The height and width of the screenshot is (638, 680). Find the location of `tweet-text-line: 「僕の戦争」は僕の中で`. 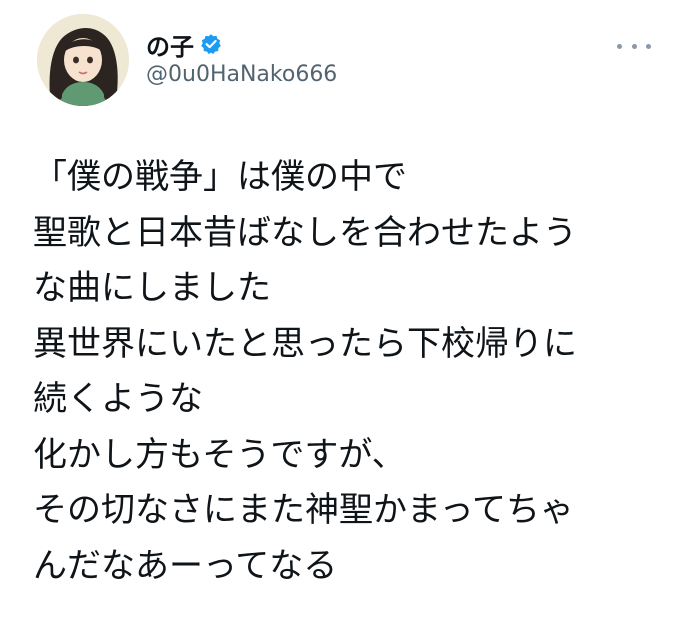

tweet-text-line: 「僕の戦争」は僕の中で is located at coordinates (220, 177).